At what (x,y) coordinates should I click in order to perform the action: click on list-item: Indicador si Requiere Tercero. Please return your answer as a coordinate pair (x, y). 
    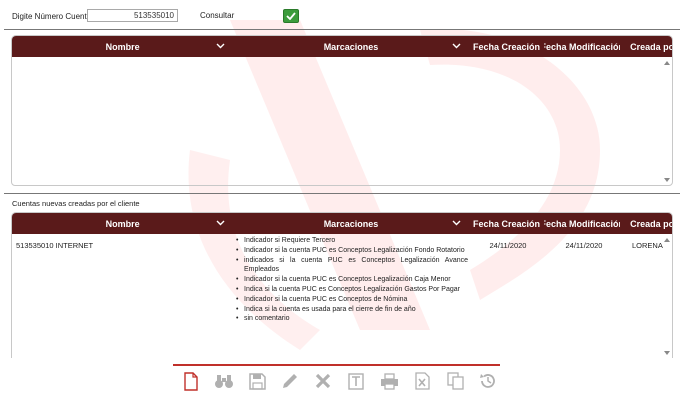
    Looking at the image, I should click on (352, 241).